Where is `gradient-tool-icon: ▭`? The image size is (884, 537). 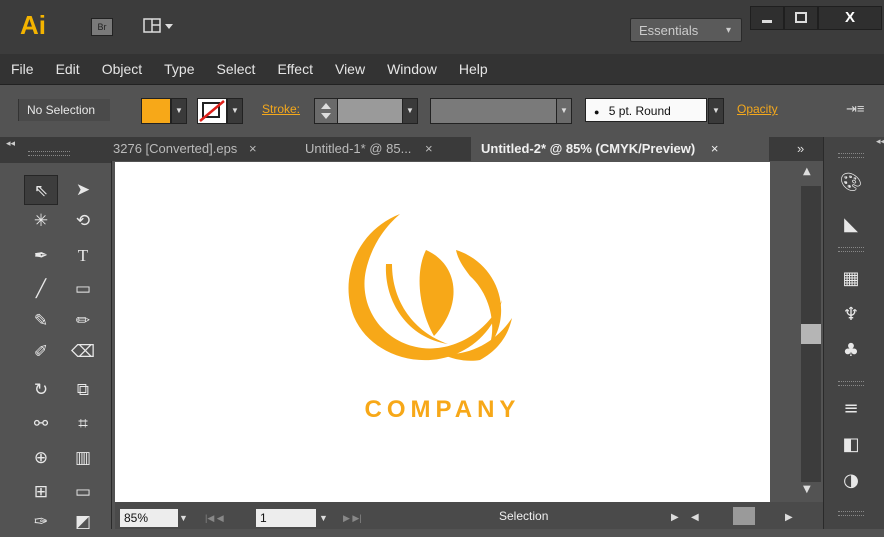 gradient-tool-icon: ▭ is located at coordinates (83, 492).